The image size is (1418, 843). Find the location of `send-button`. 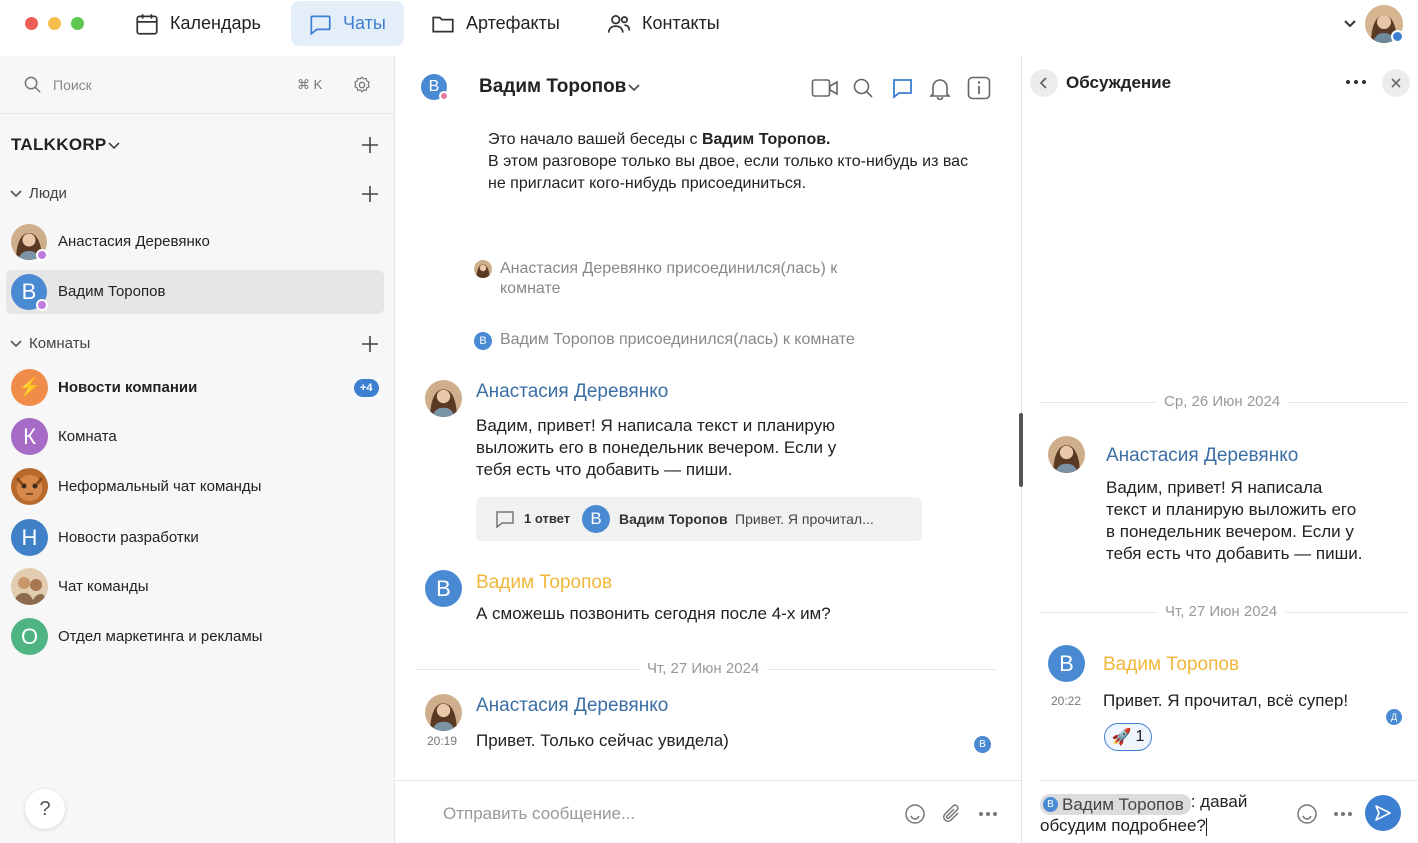

send-button is located at coordinates (1383, 813).